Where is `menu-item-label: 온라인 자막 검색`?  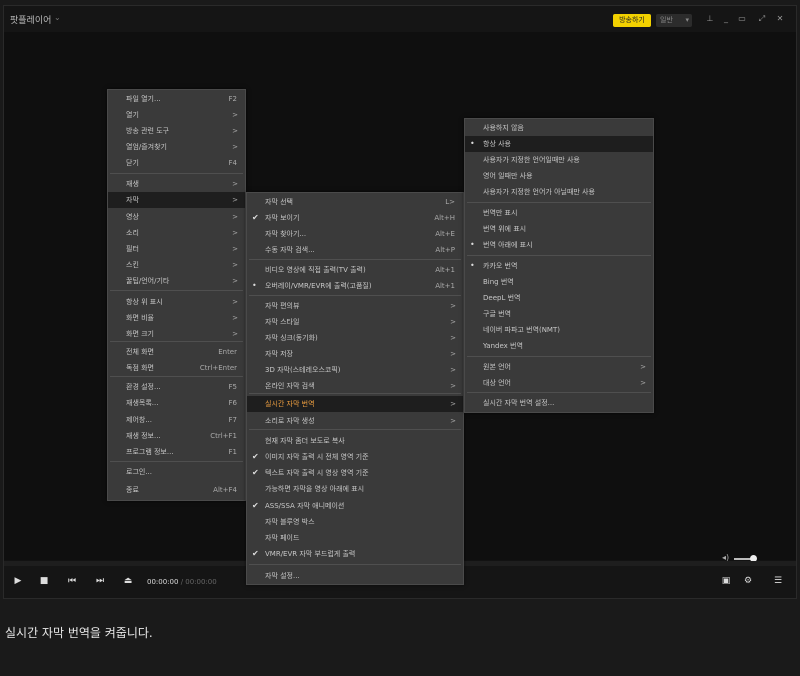
menu-item-label: 온라인 자막 검색 is located at coordinates (290, 386).